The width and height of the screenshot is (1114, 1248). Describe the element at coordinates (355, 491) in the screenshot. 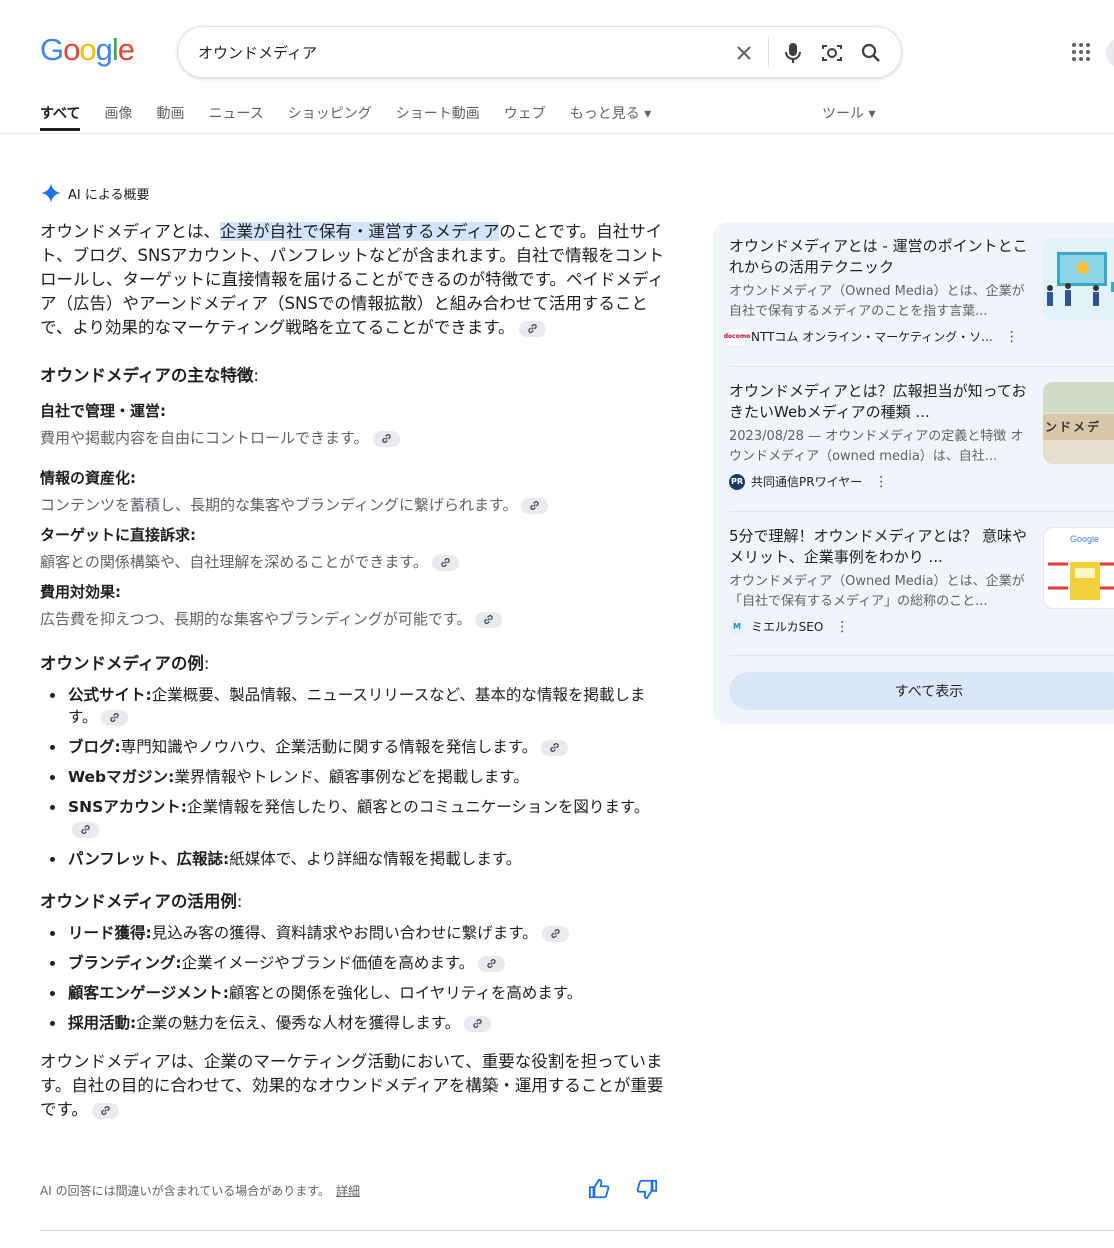

I see `feature-item: 情報の資産化: コンテンツを蓄積し、長期的な集客やブランディングに繋げられます。` at that location.